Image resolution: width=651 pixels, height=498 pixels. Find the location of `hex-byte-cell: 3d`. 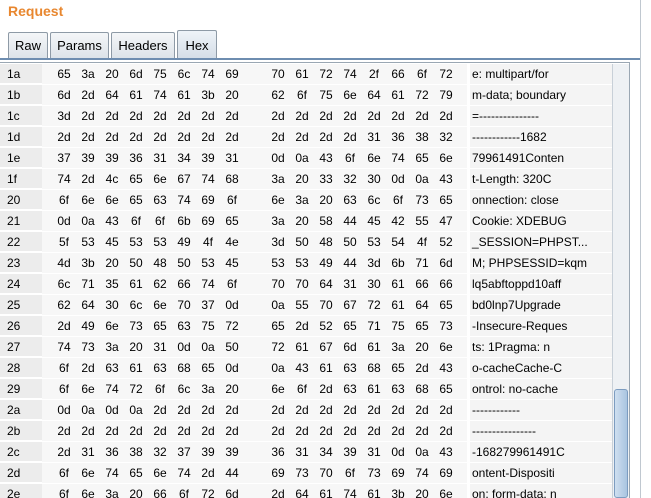

hex-byte-cell: 3d is located at coordinates (64, 116).